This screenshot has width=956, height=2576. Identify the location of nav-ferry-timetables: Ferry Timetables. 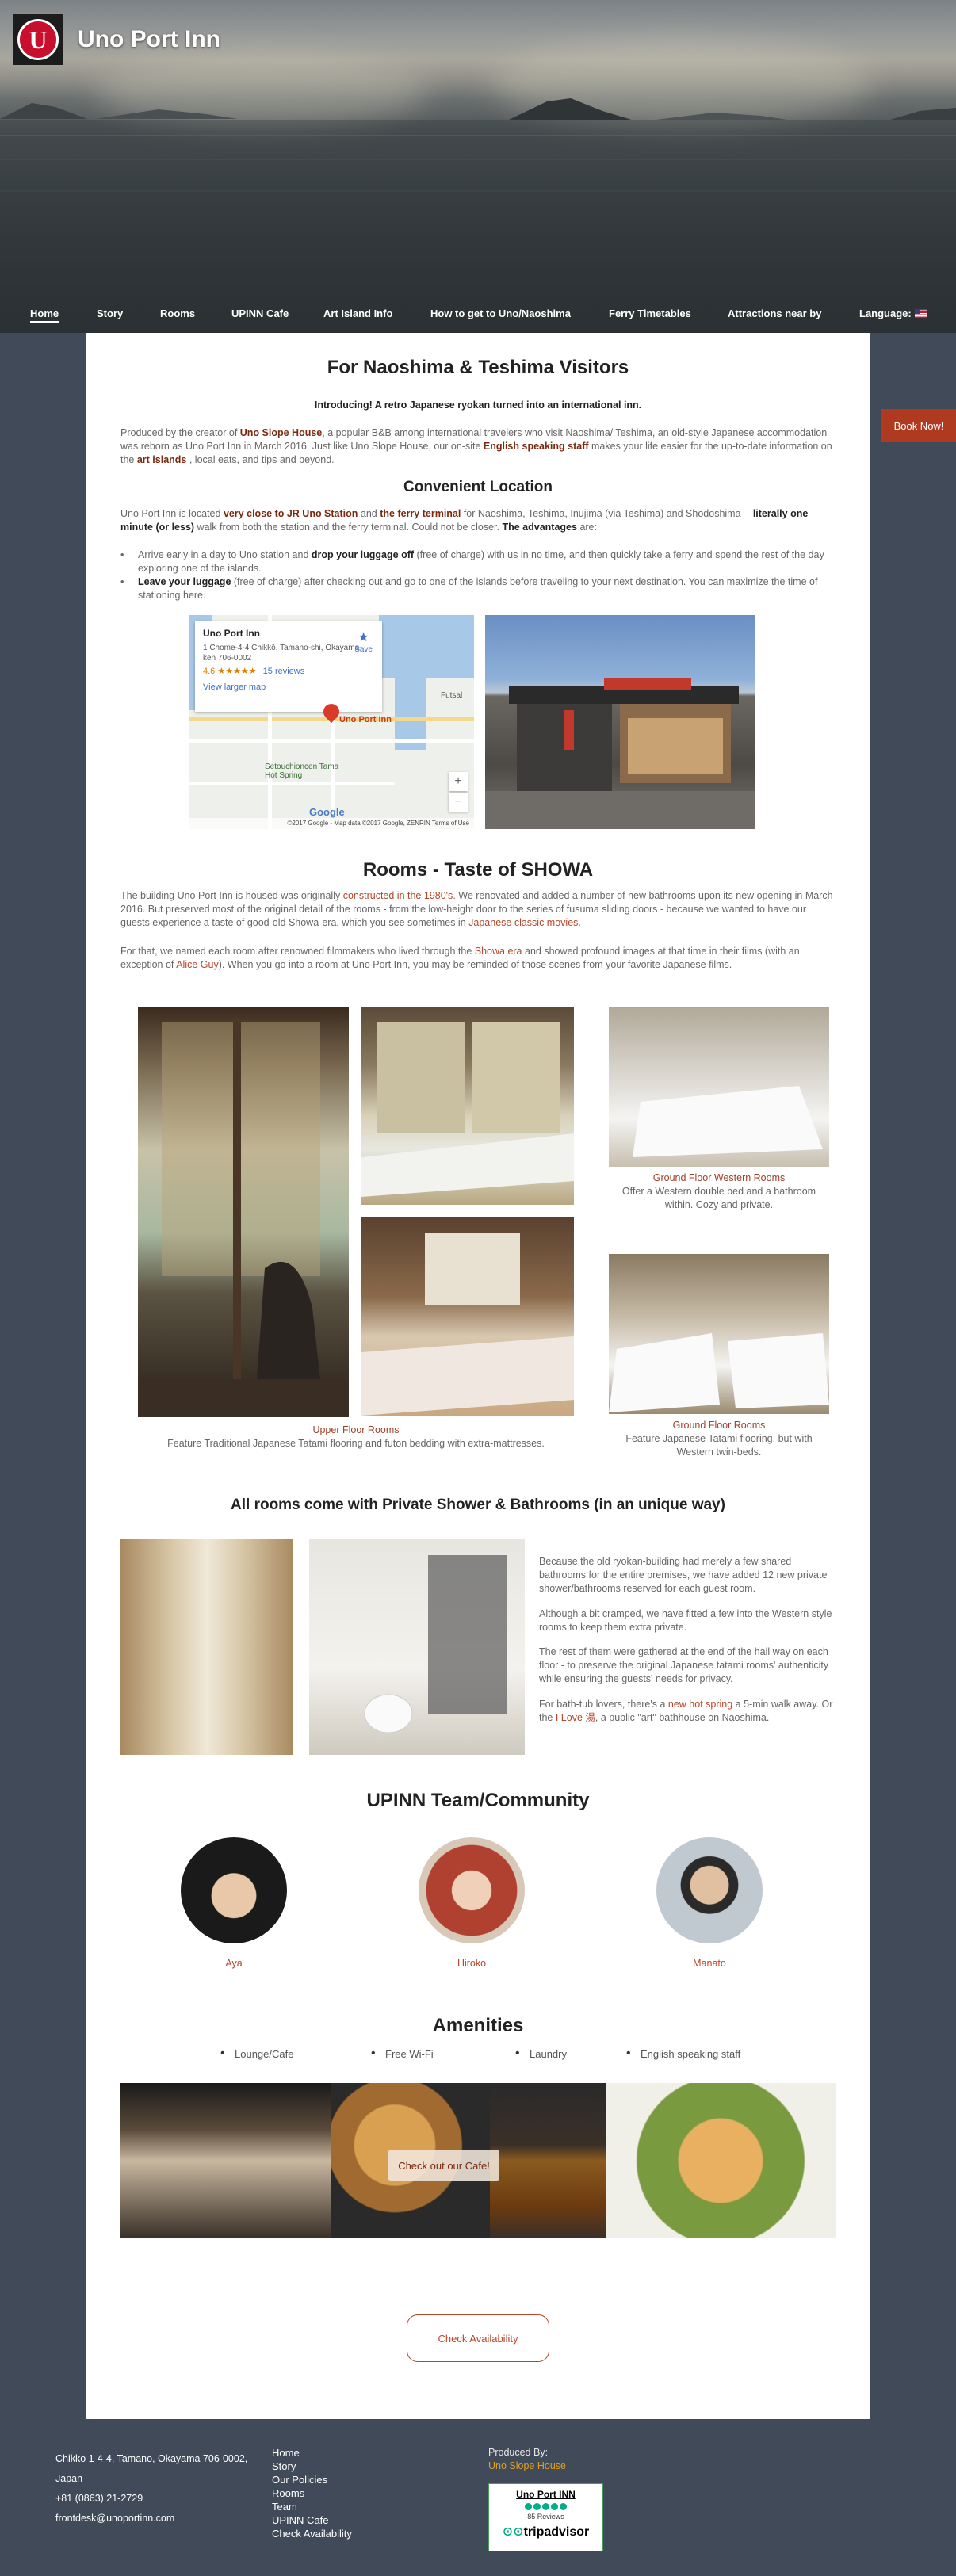
(650, 313).